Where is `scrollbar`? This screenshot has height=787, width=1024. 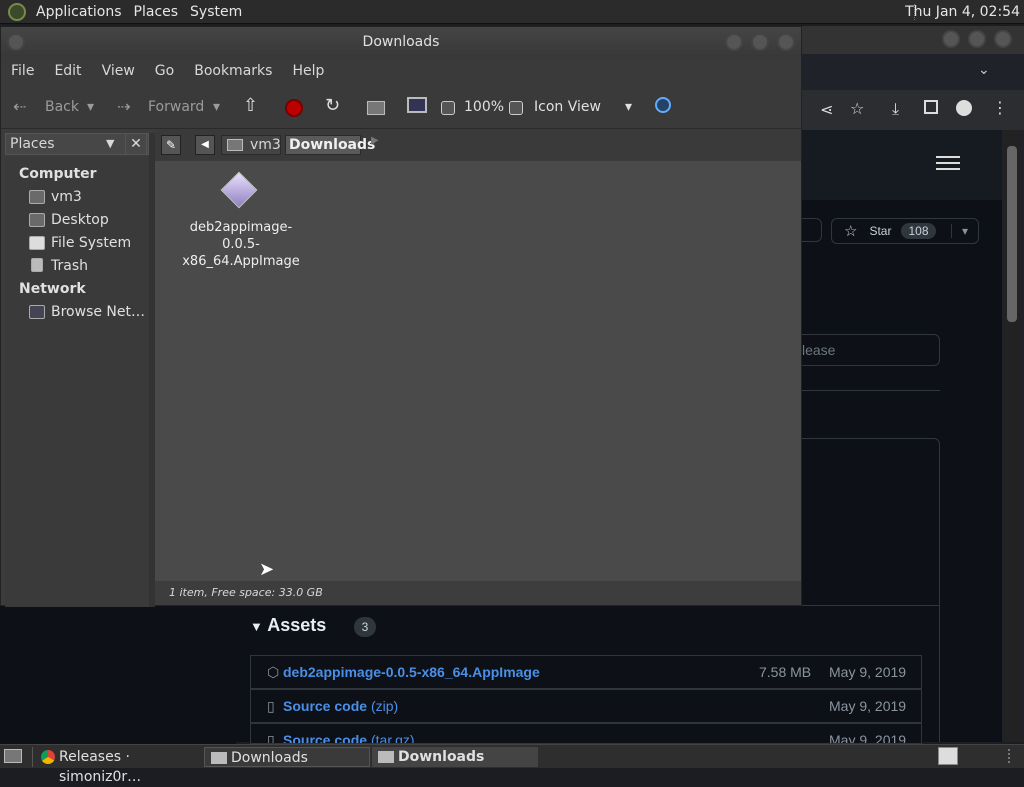 scrollbar is located at coordinates (1013, 436).